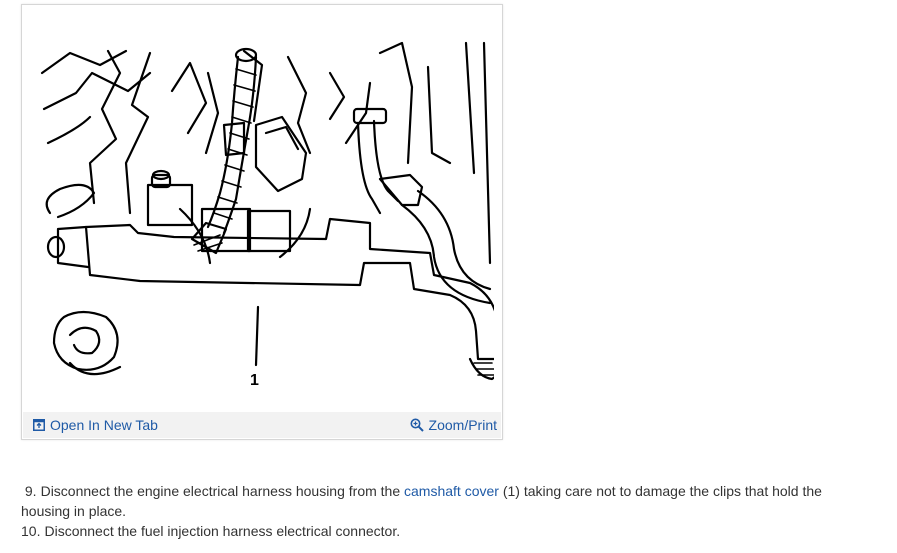 The width and height of the screenshot is (897, 553). I want to click on hose, so click(422, 206).